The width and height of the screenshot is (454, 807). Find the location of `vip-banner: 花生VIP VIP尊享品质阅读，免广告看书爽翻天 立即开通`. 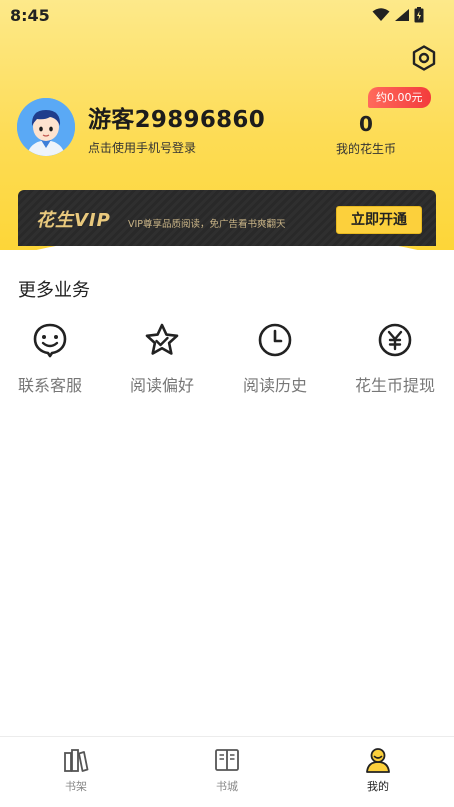

vip-banner: 花生VIP VIP尊享品质阅读，免广告看书爽翻天 立即开通 is located at coordinates (227, 218).